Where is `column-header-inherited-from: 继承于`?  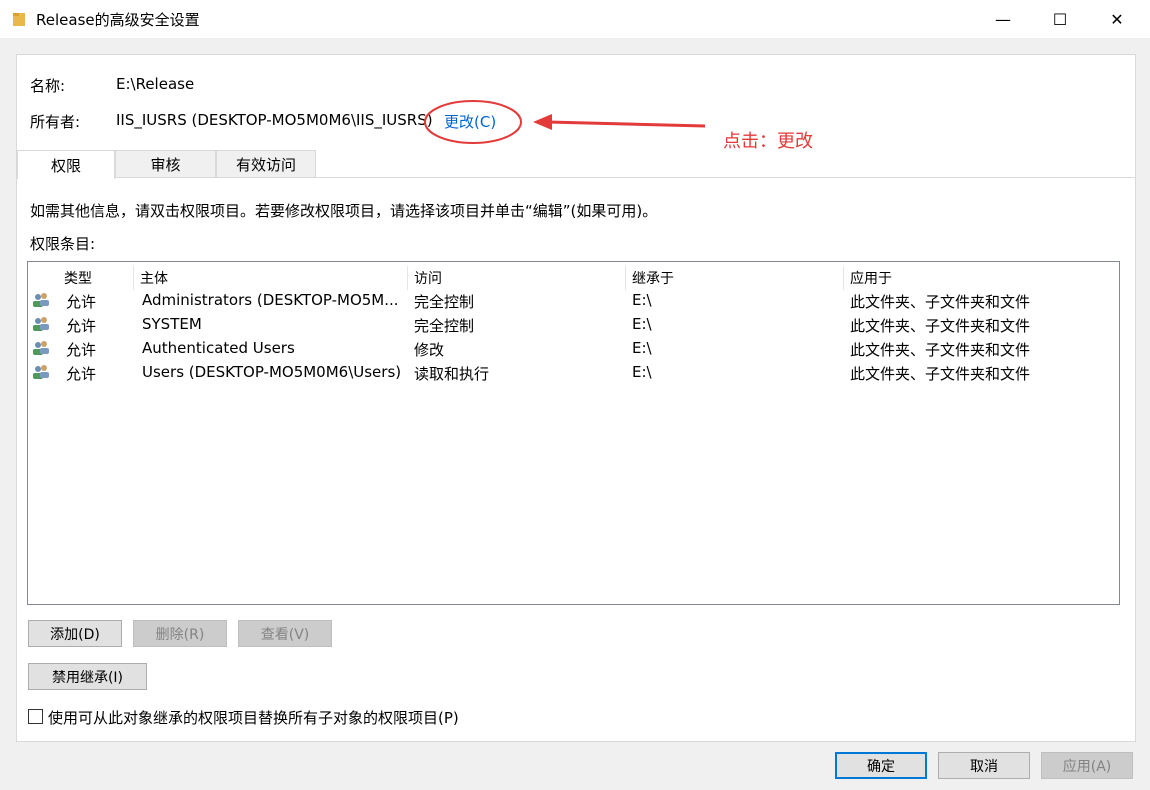 column-header-inherited-from: 继承于 is located at coordinates (735, 278).